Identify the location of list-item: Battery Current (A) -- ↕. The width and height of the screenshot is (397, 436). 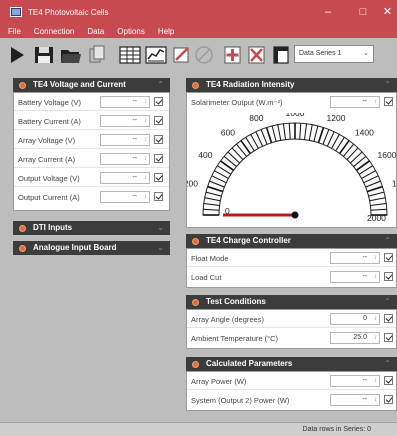
(91, 121).